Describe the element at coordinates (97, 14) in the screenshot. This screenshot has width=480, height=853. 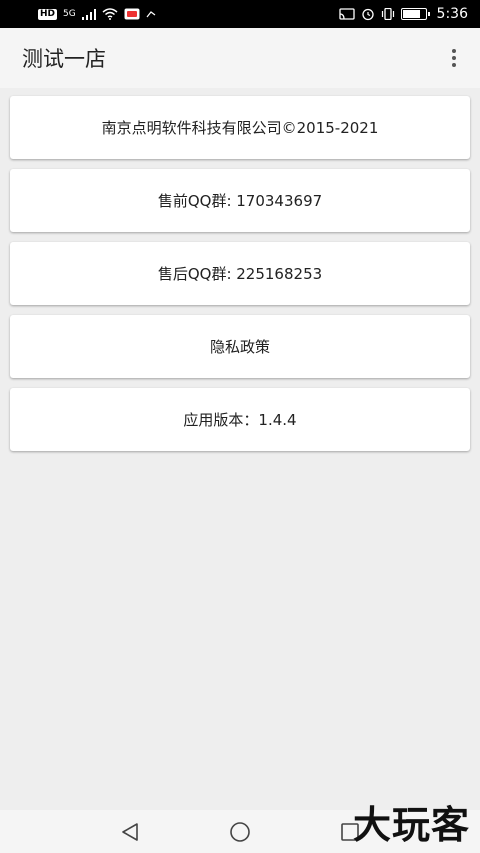
I see `status-bar-left: HD 5G` at that location.